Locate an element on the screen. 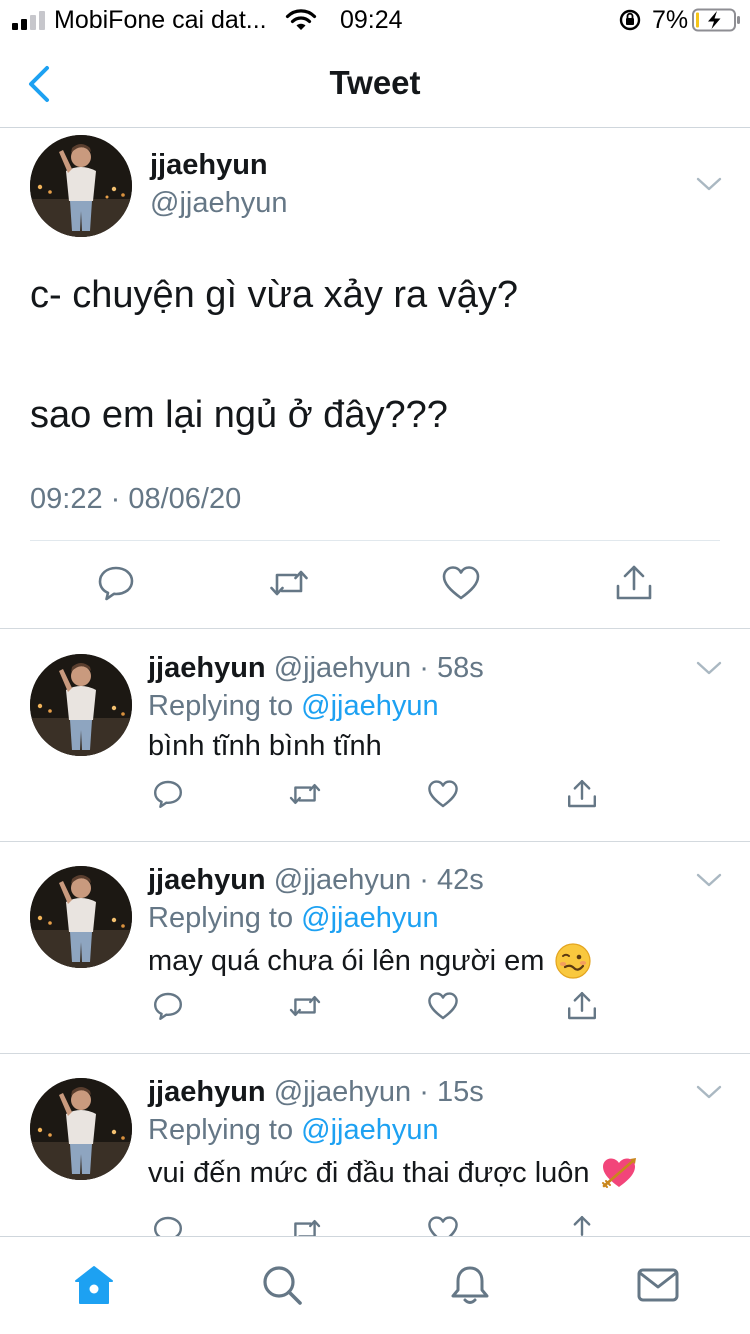  tweet-text-line: c- chuyện gì vừa xảy ra vậy? is located at coordinates (274, 295).